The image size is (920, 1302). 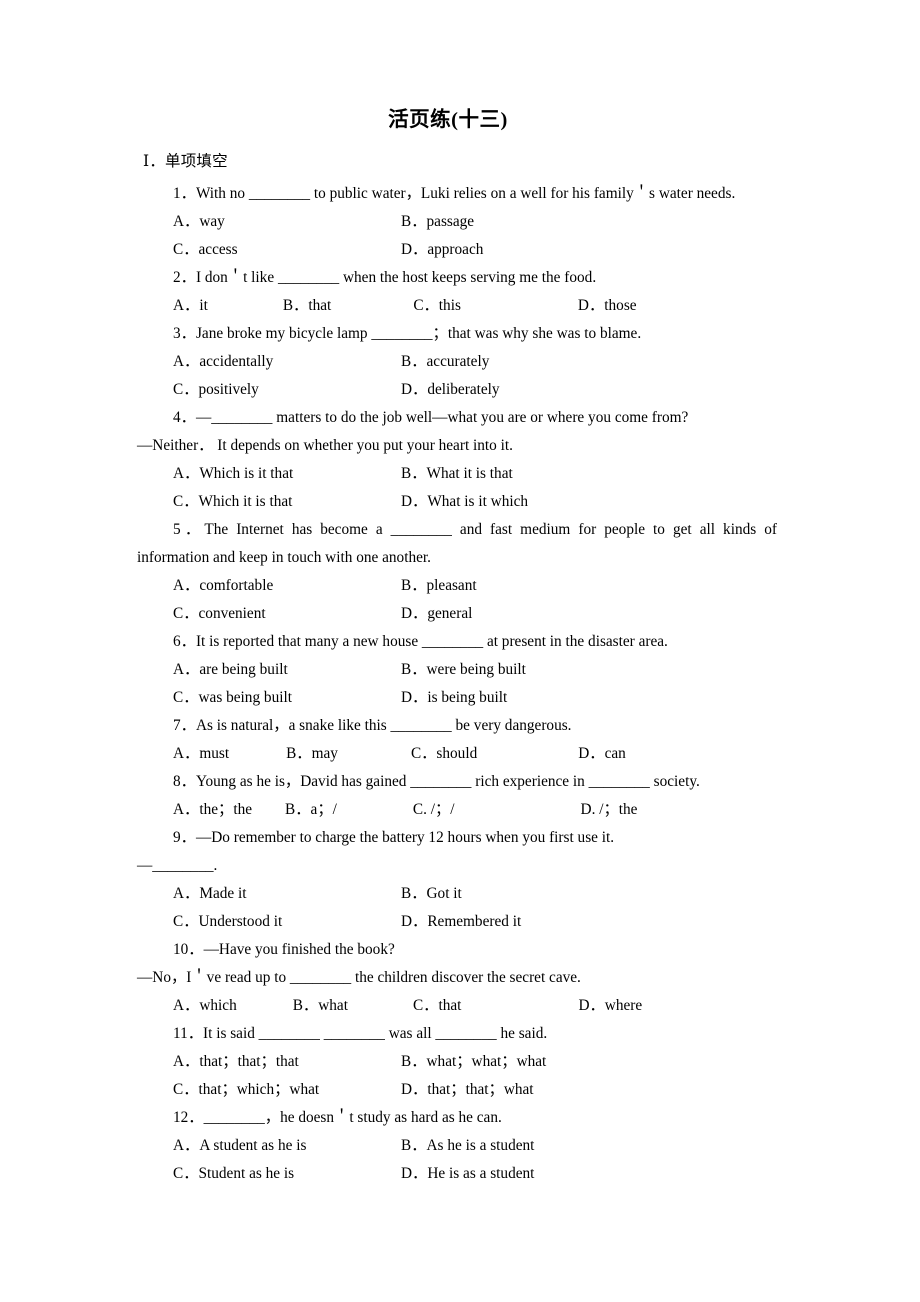 What do you see at coordinates (445, 362) in the screenshot?
I see `answer-option: B．accurately` at bounding box center [445, 362].